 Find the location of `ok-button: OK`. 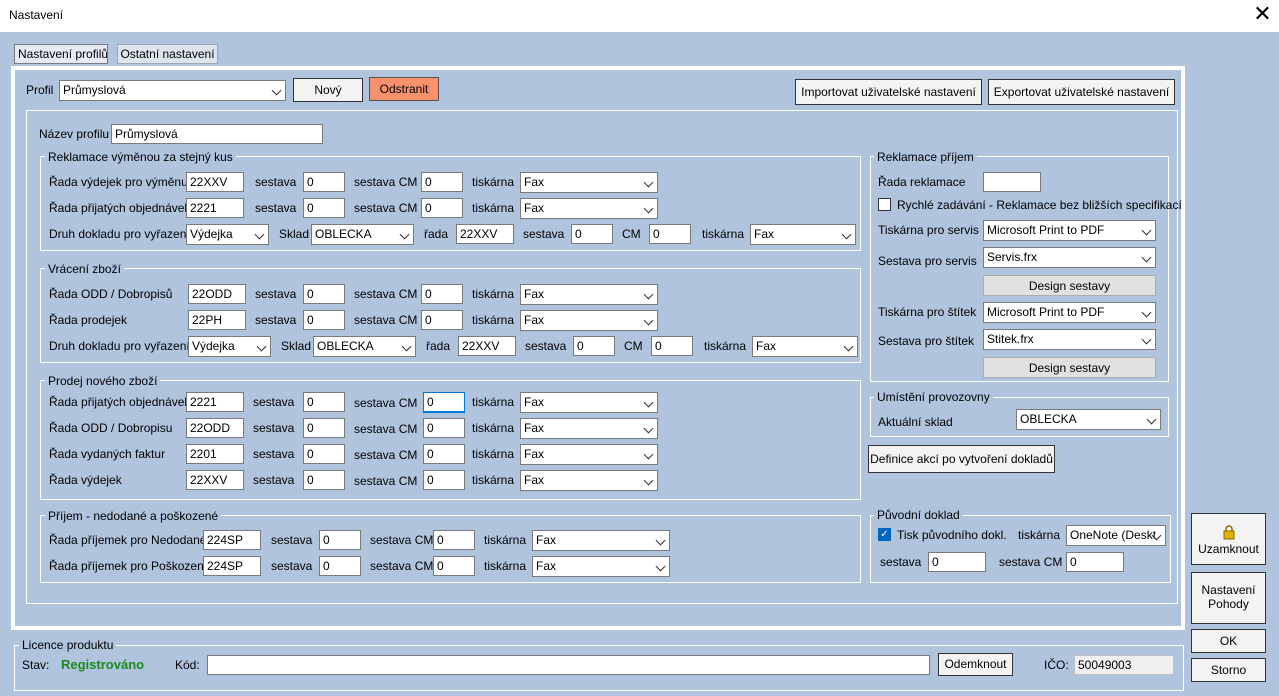

ok-button: OK is located at coordinates (1228, 641).